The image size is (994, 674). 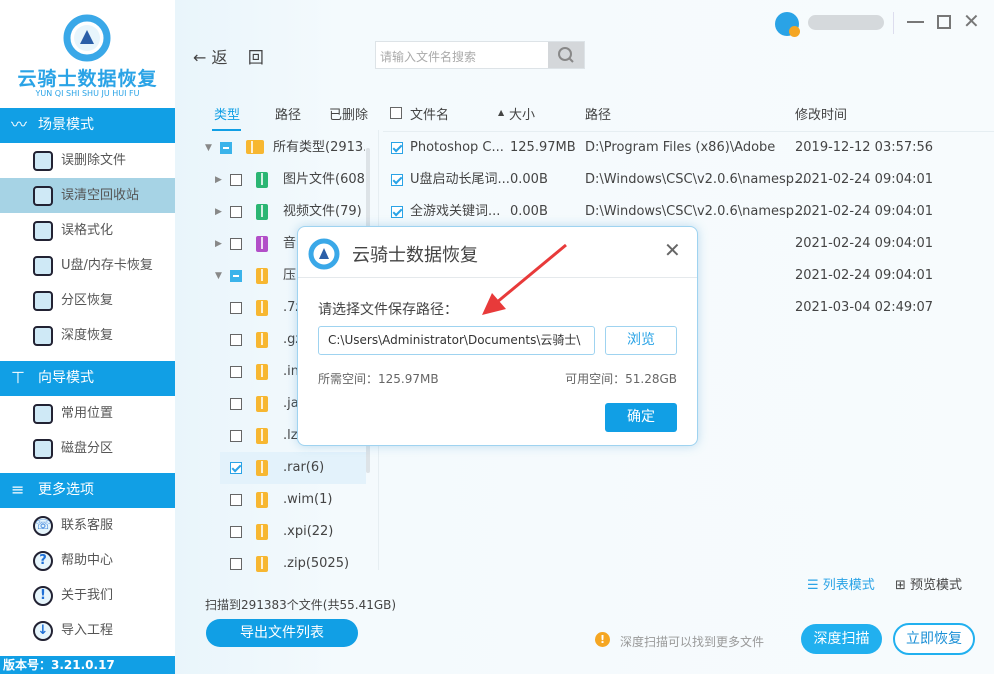 What do you see at coordinates (480, 55) in the screenshot?
I see `search-box: 请输入文件名搜索` at bounding box center [480, 55].